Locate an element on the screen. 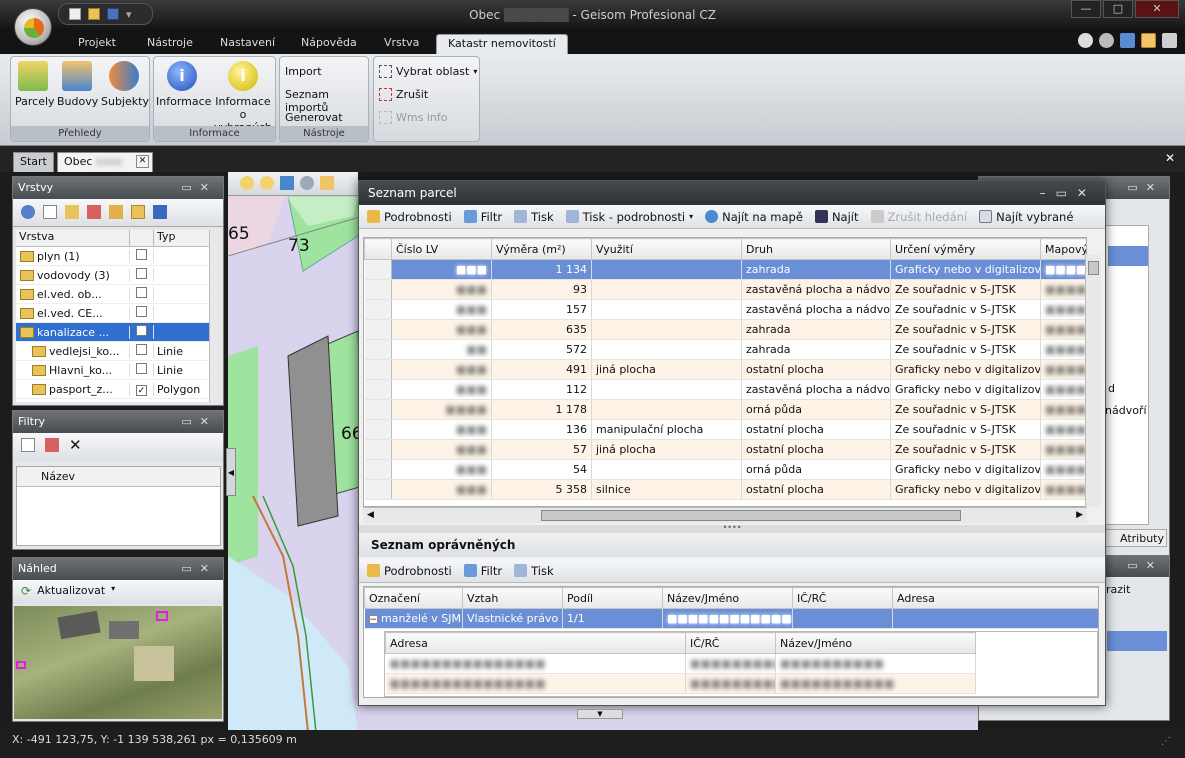 This screenshot has height=758, width=1185. magnifier-icon is located at coordinates (307, 183).